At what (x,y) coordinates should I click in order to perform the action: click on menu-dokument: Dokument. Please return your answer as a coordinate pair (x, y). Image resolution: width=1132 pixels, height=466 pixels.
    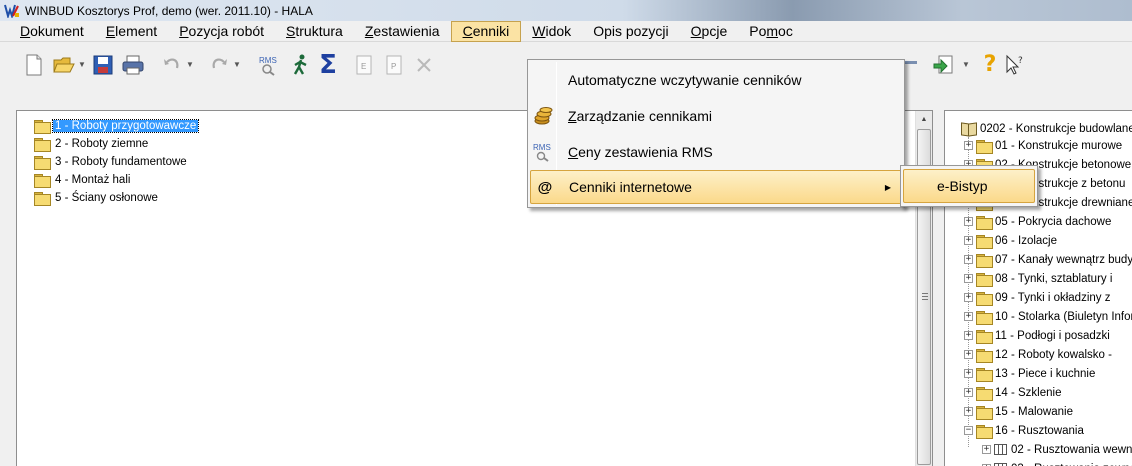
    Looking at the image, I should click on (47, 31).